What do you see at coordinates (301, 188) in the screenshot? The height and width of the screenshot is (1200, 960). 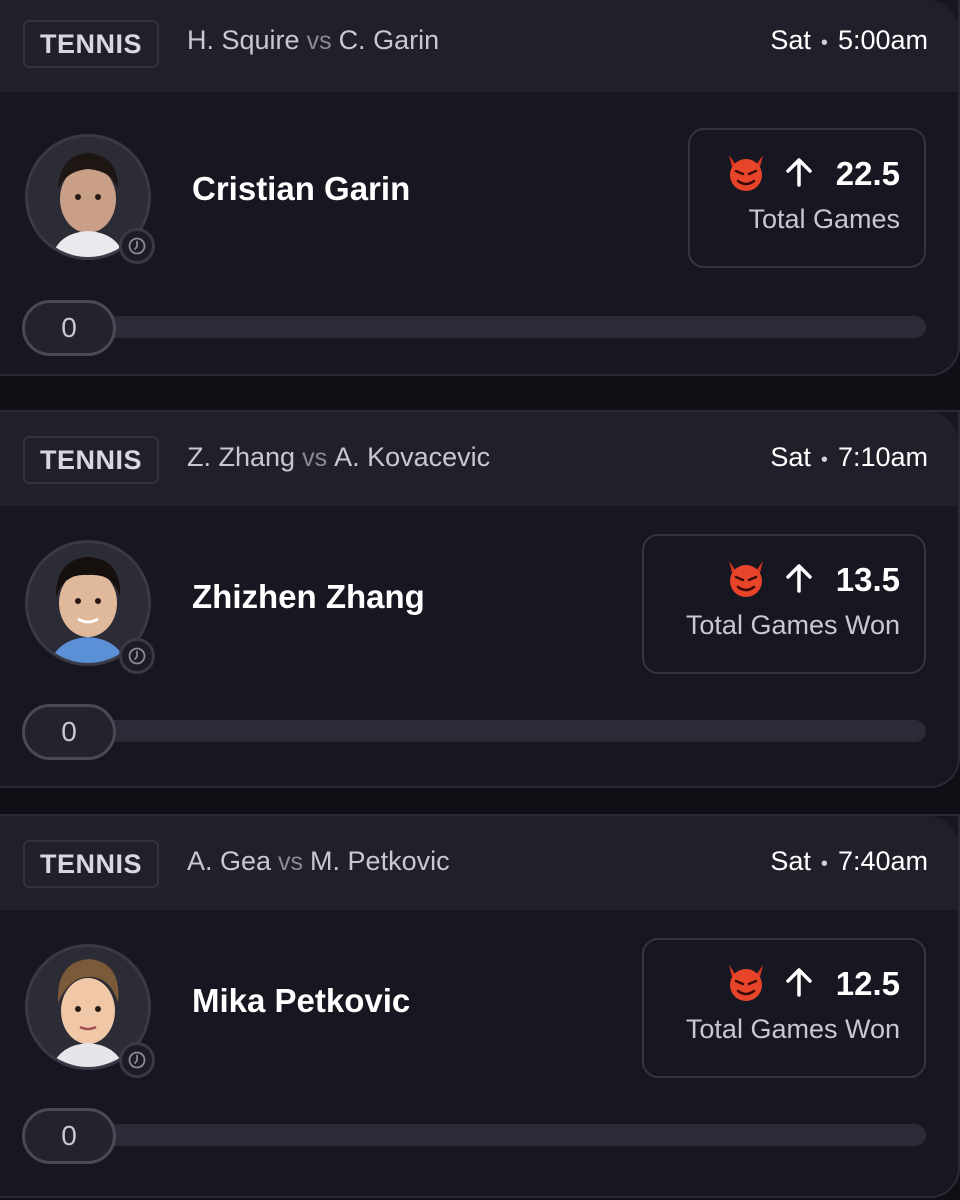 I see `player-name: Cristian Garin` at bounding box center [301, 188].